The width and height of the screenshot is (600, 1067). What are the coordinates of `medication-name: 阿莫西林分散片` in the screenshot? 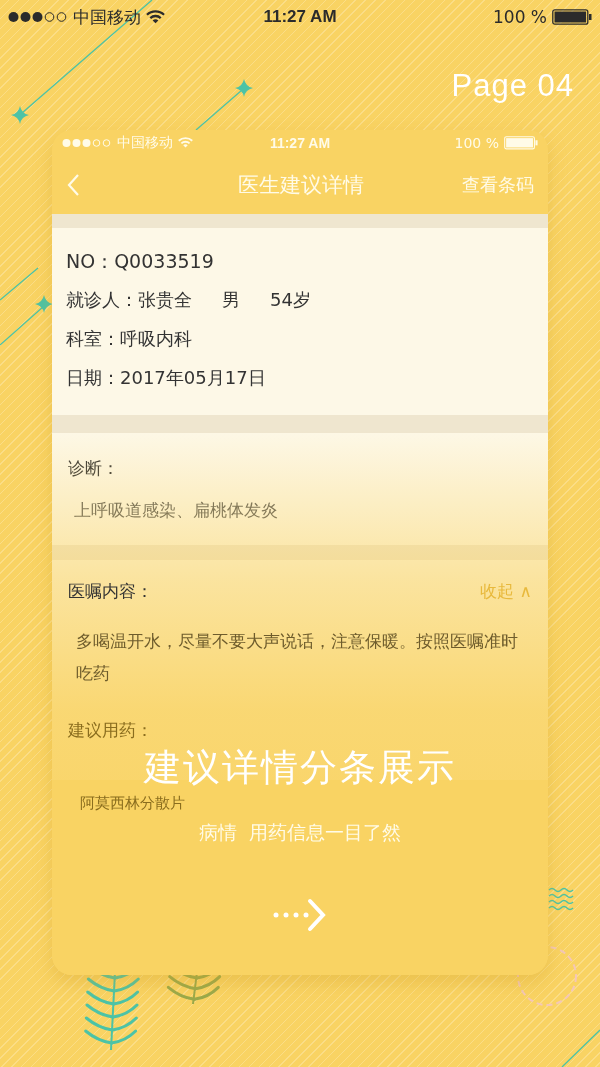 It's located at (132, 803).